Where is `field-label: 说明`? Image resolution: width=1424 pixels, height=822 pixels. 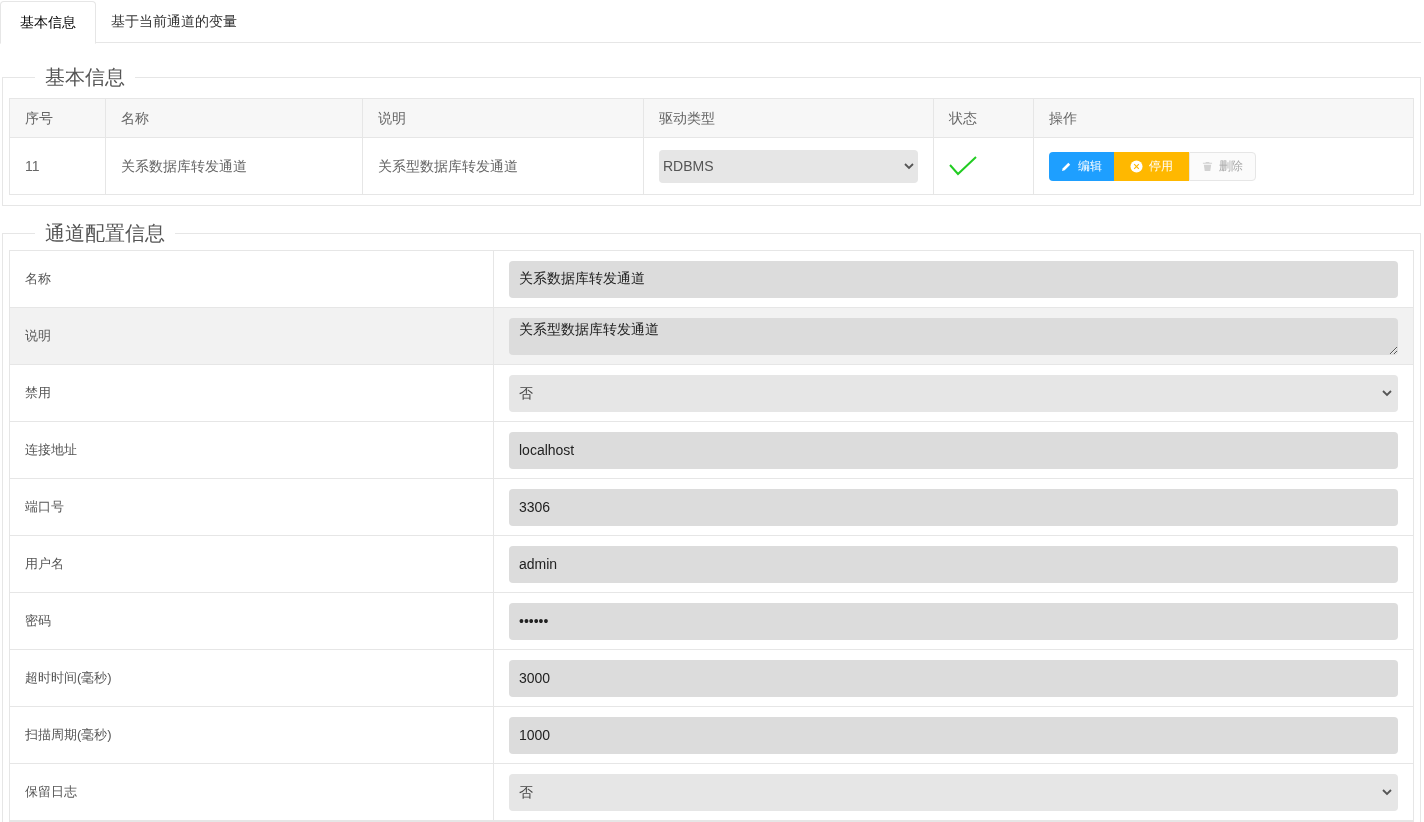 field-label: 说明 is located at coordinates (38, 336).